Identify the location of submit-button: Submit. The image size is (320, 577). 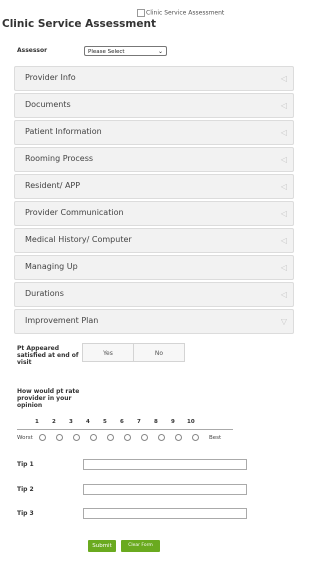
(102, 546).